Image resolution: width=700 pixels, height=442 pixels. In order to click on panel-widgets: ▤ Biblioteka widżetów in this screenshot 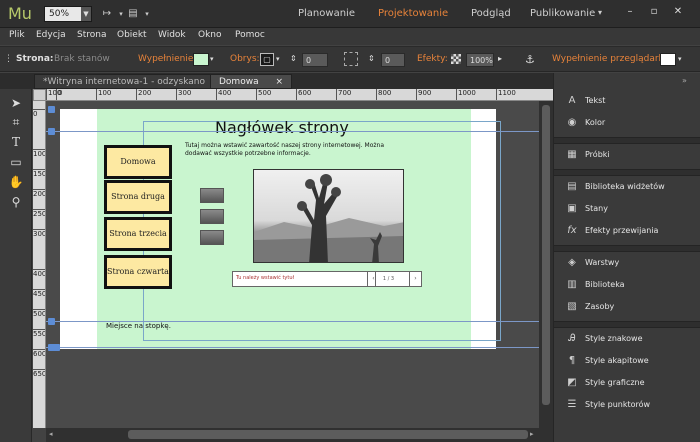, I will do `click(614, 189)`.